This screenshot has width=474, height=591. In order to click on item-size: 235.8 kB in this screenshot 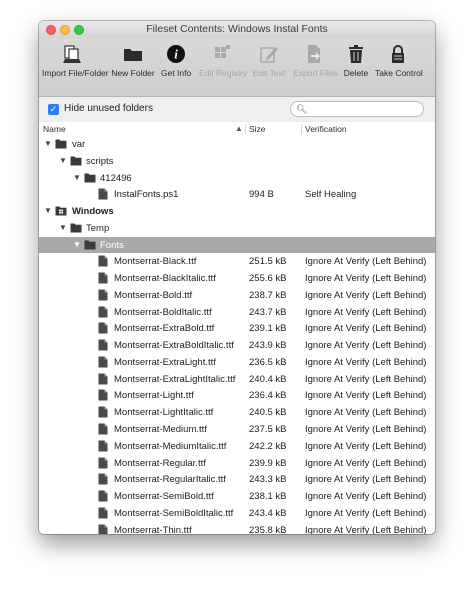, I will do `click(268, 529)`.